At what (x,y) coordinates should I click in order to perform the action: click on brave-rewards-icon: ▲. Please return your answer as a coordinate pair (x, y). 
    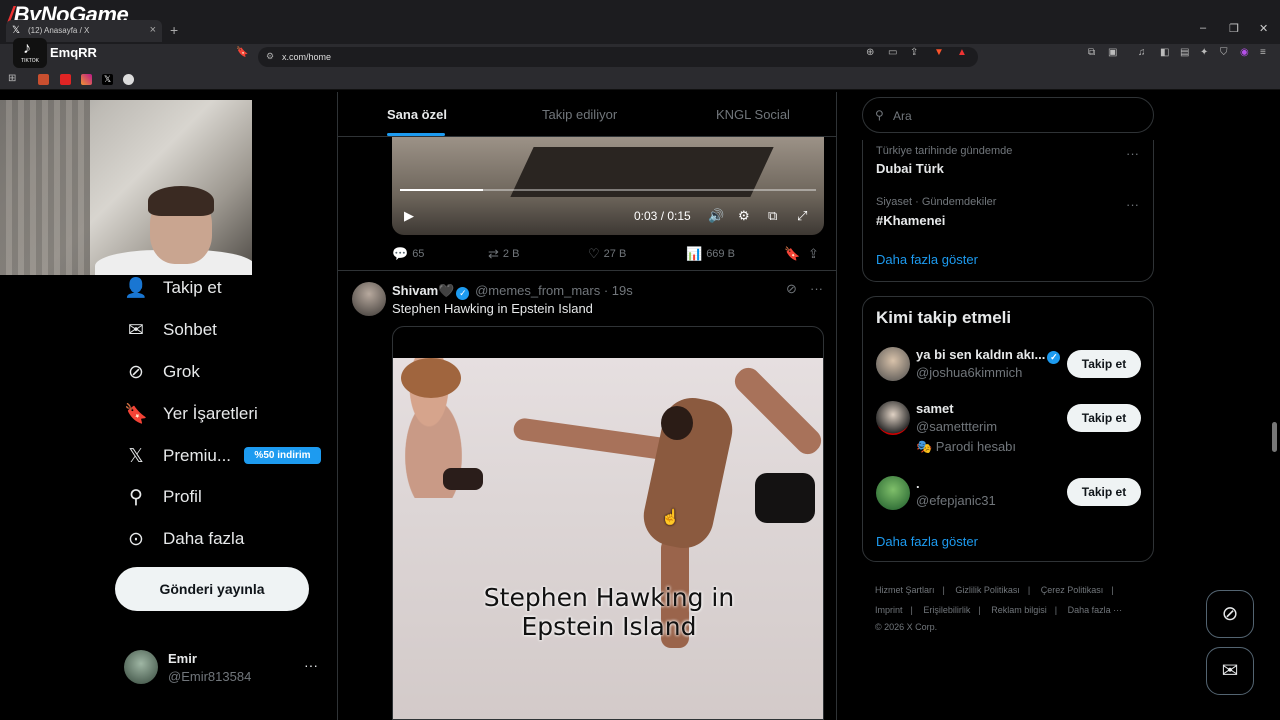
    Looking at the image, I should click on (962, 52).